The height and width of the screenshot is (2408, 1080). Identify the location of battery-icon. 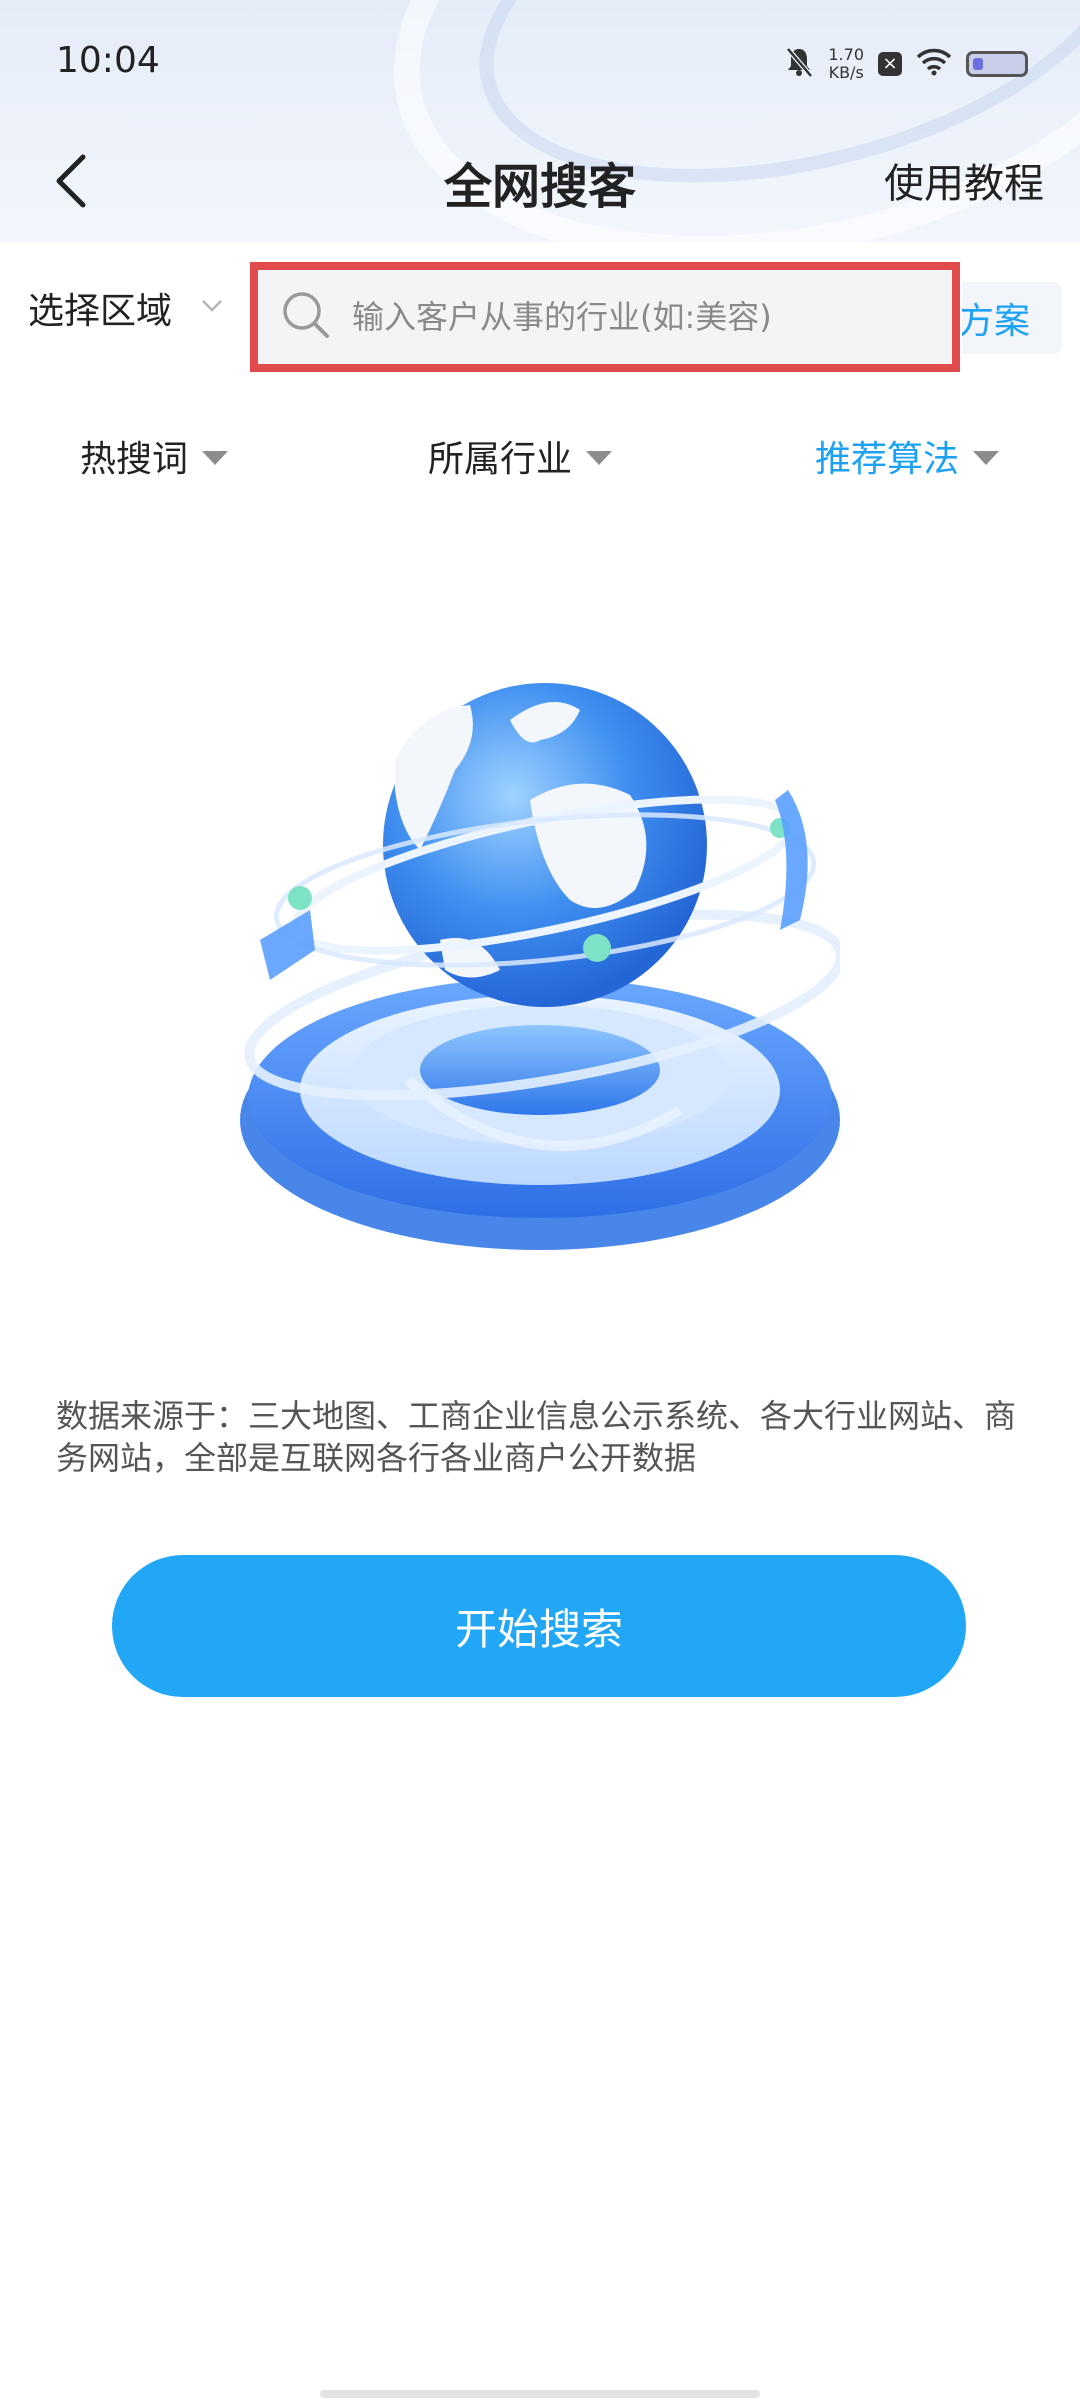
(997, 64).